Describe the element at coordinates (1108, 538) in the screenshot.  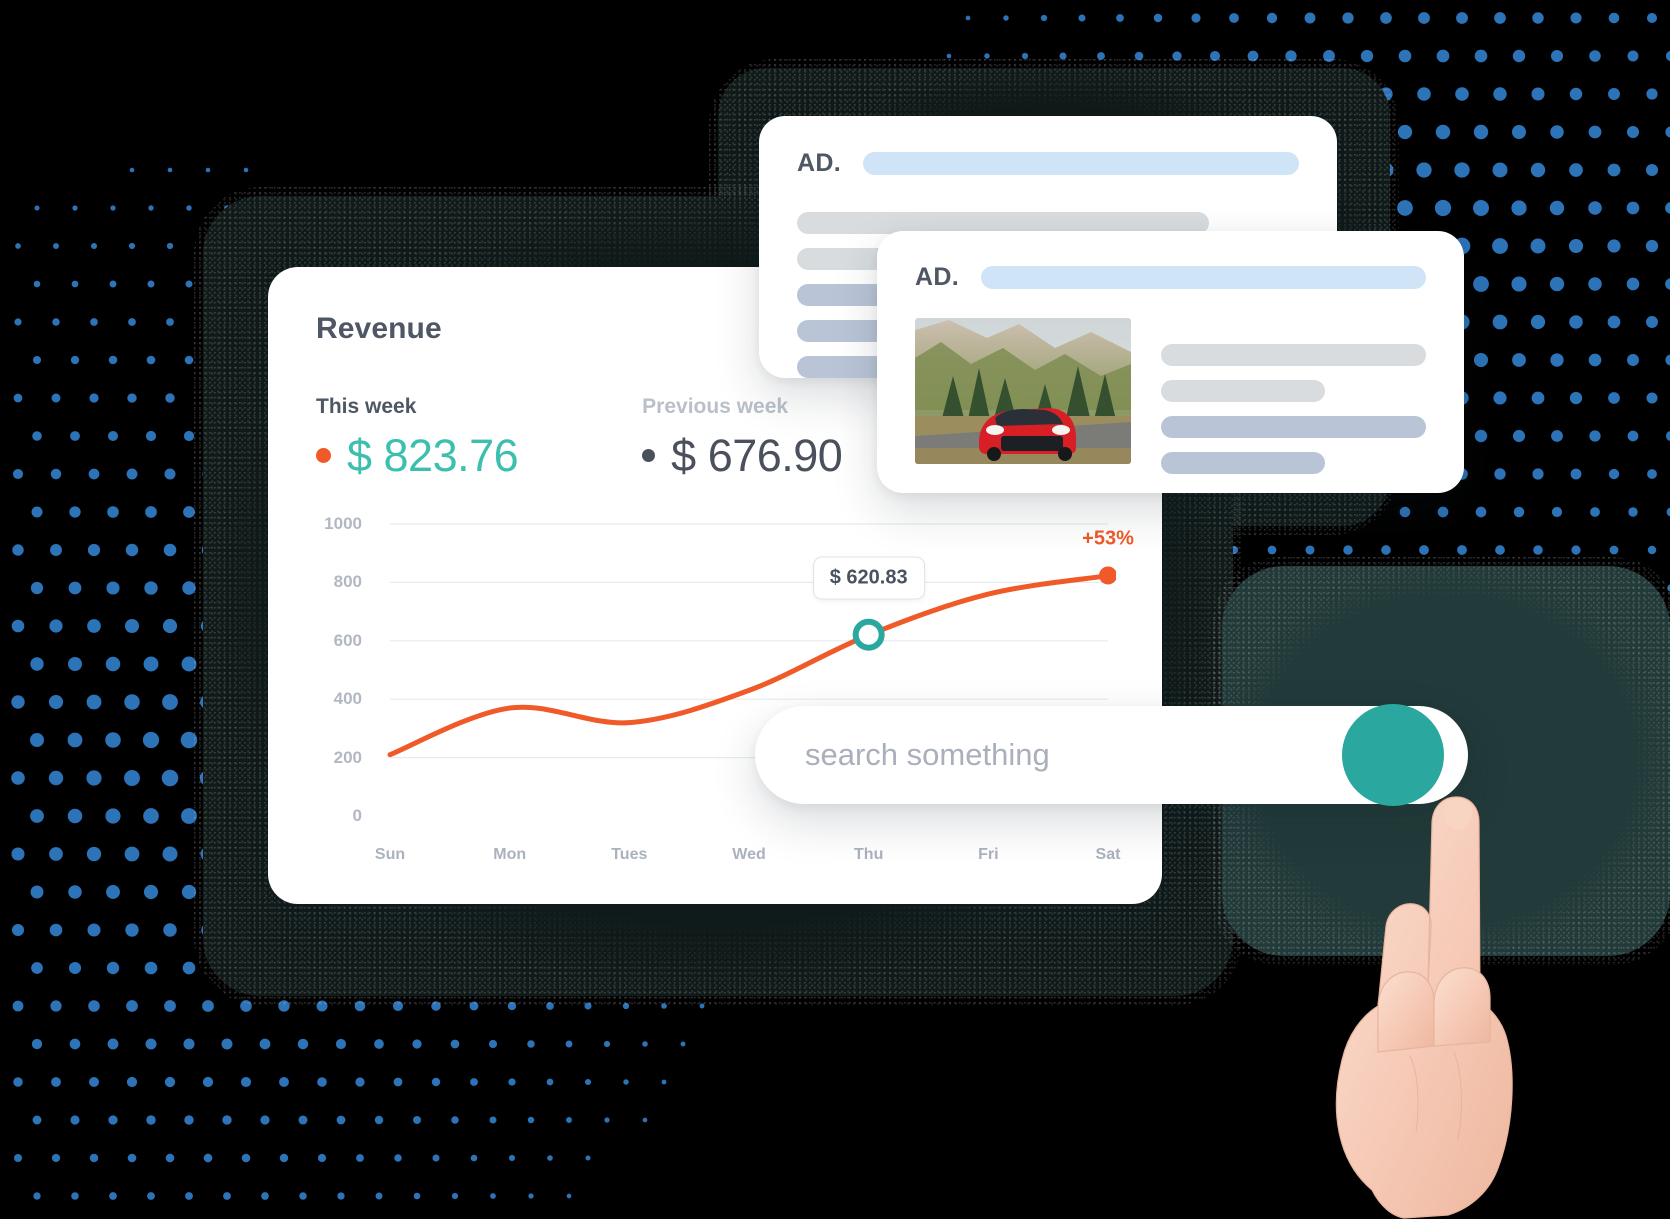
I see `growth-badge: +53%` at that location.